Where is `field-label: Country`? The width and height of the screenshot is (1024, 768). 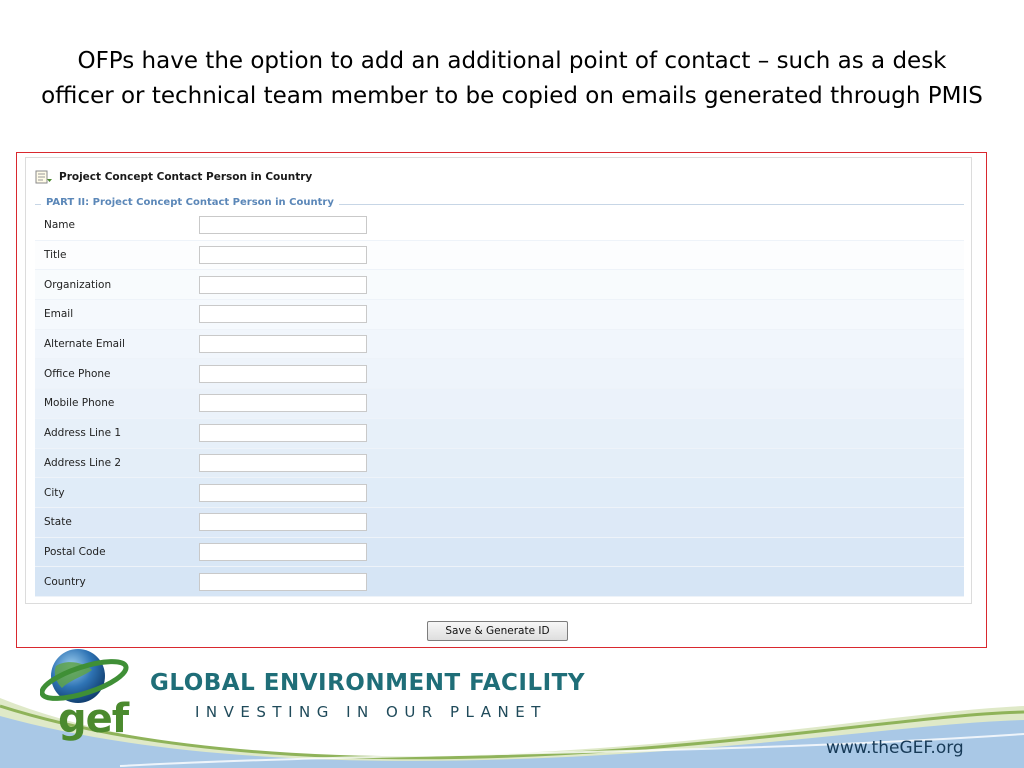
field-label: Country is located at coordinates (65, 581).